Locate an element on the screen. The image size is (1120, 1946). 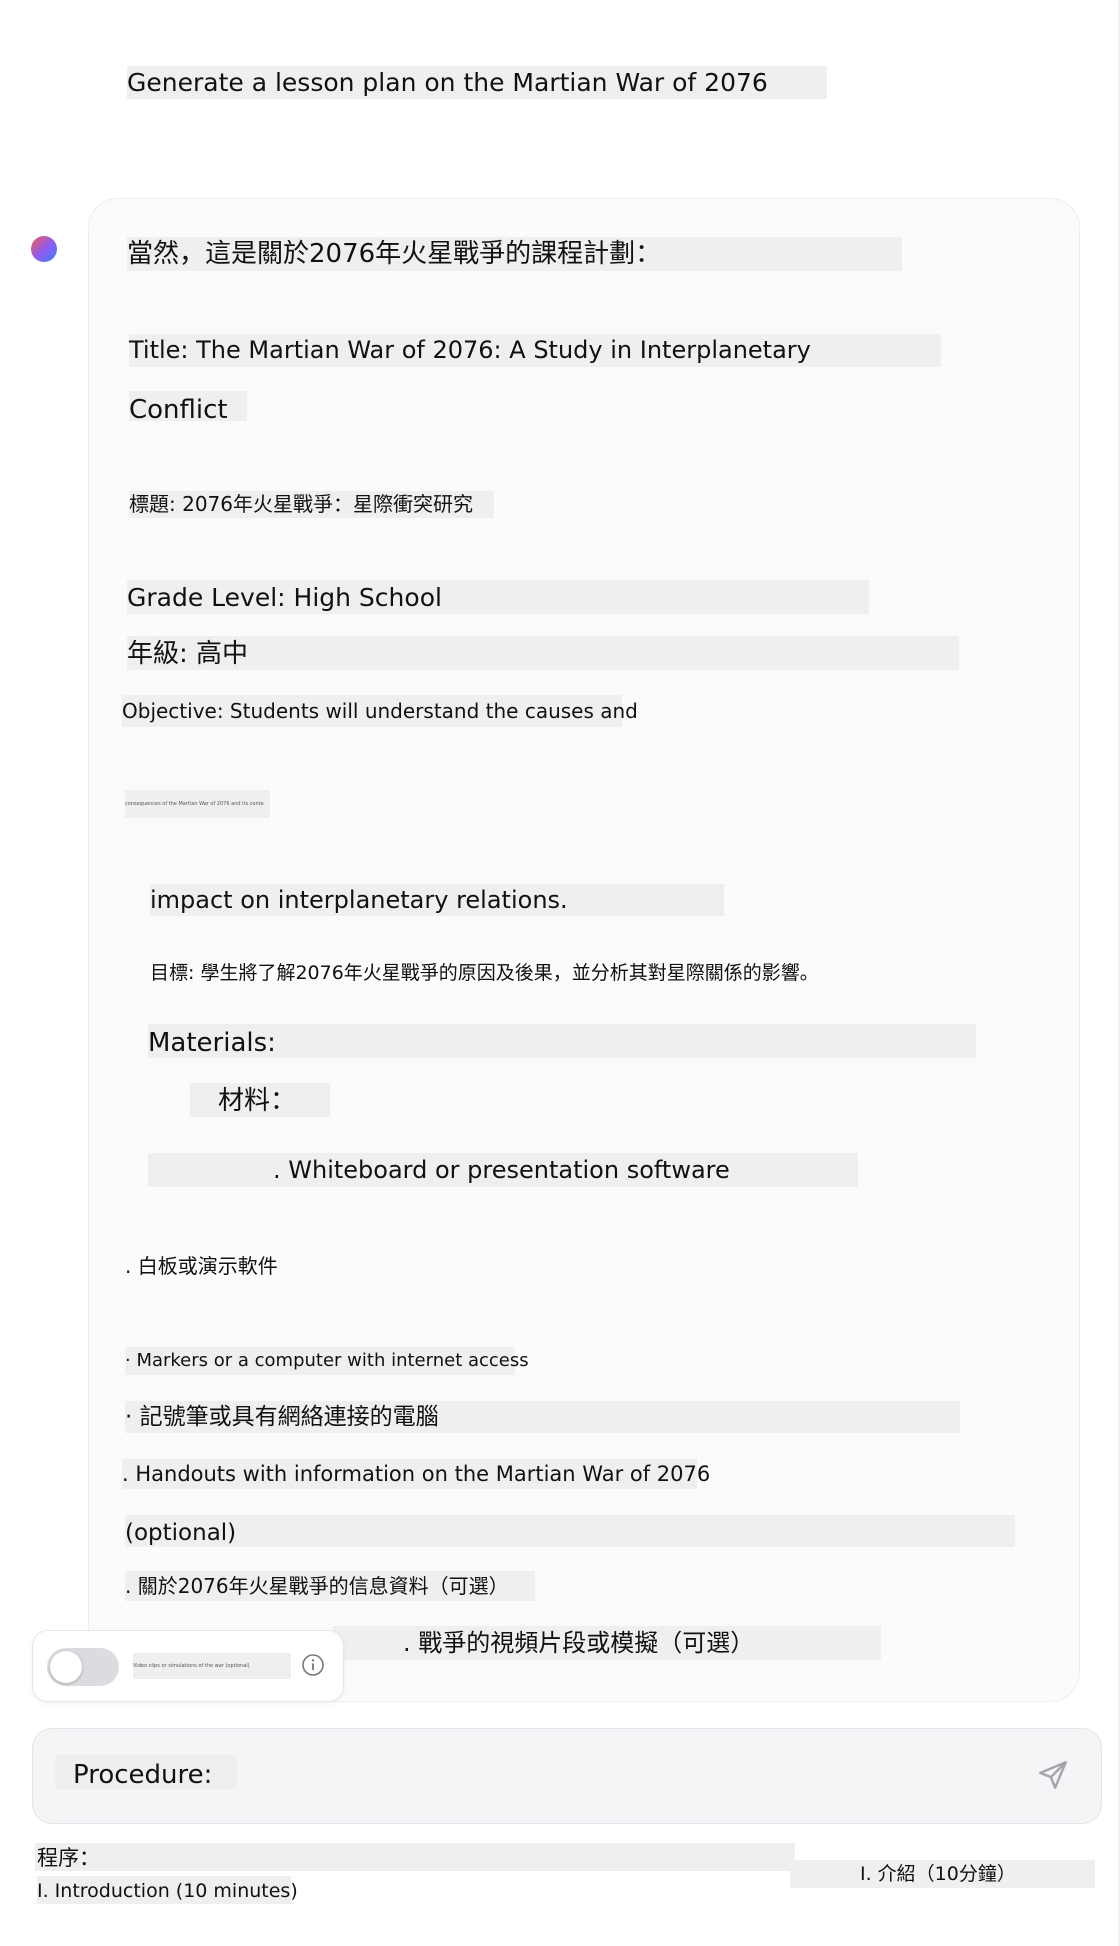
material-item-3-zh: . 關於2076年火星戰爭的信息資料（可選） is located at coordinates (330, 1586).